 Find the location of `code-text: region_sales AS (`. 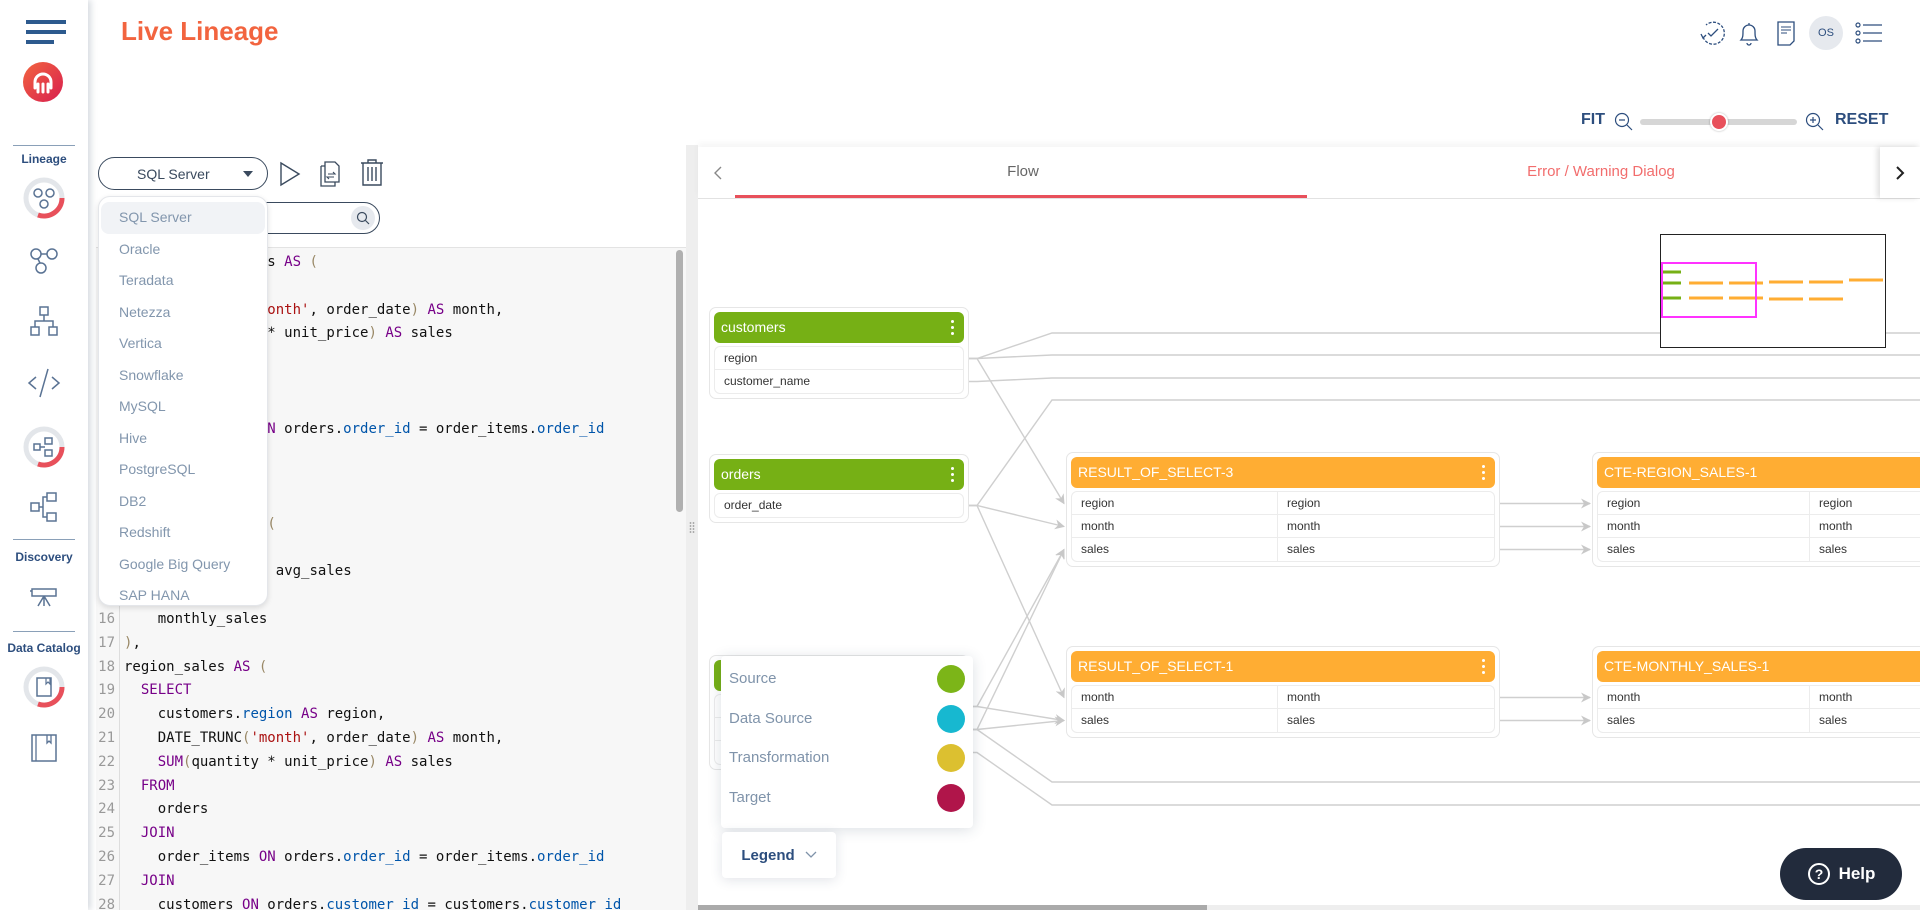

code-text: region_sales AS ( is located at coordinates (196, 666).